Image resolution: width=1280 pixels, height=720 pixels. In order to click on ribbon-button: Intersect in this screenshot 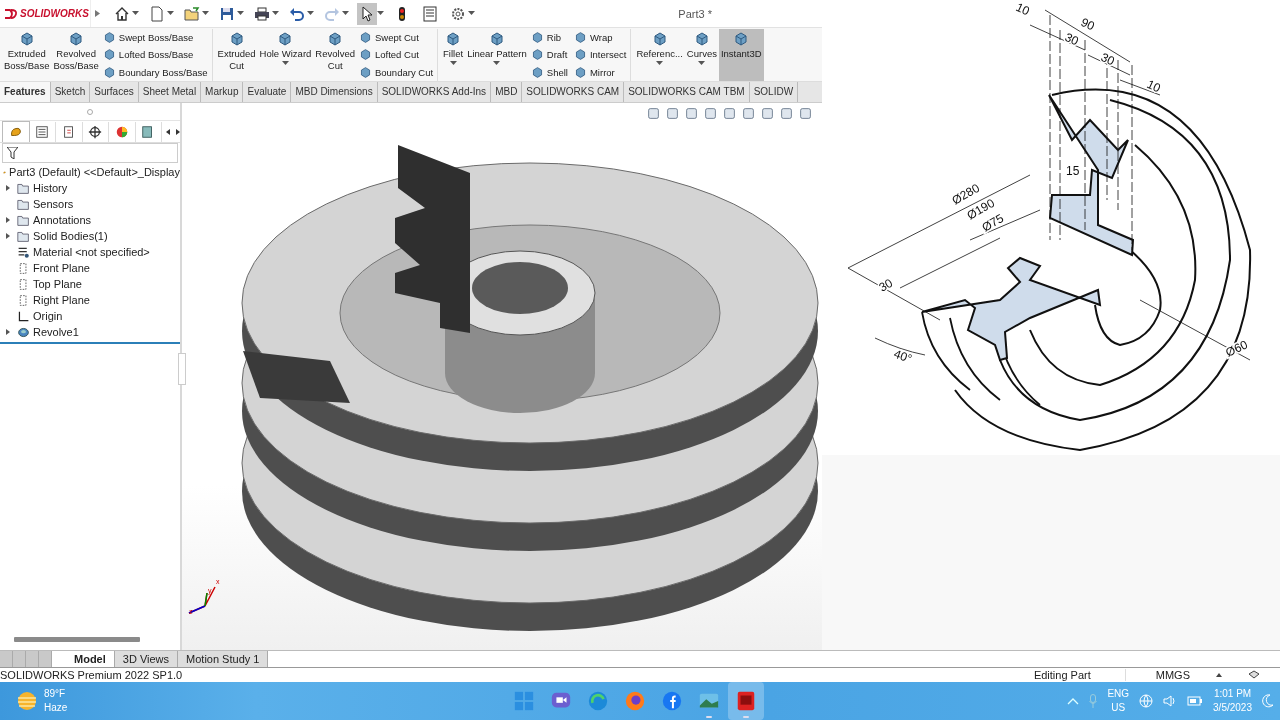, I will do `click(600, 55)`.